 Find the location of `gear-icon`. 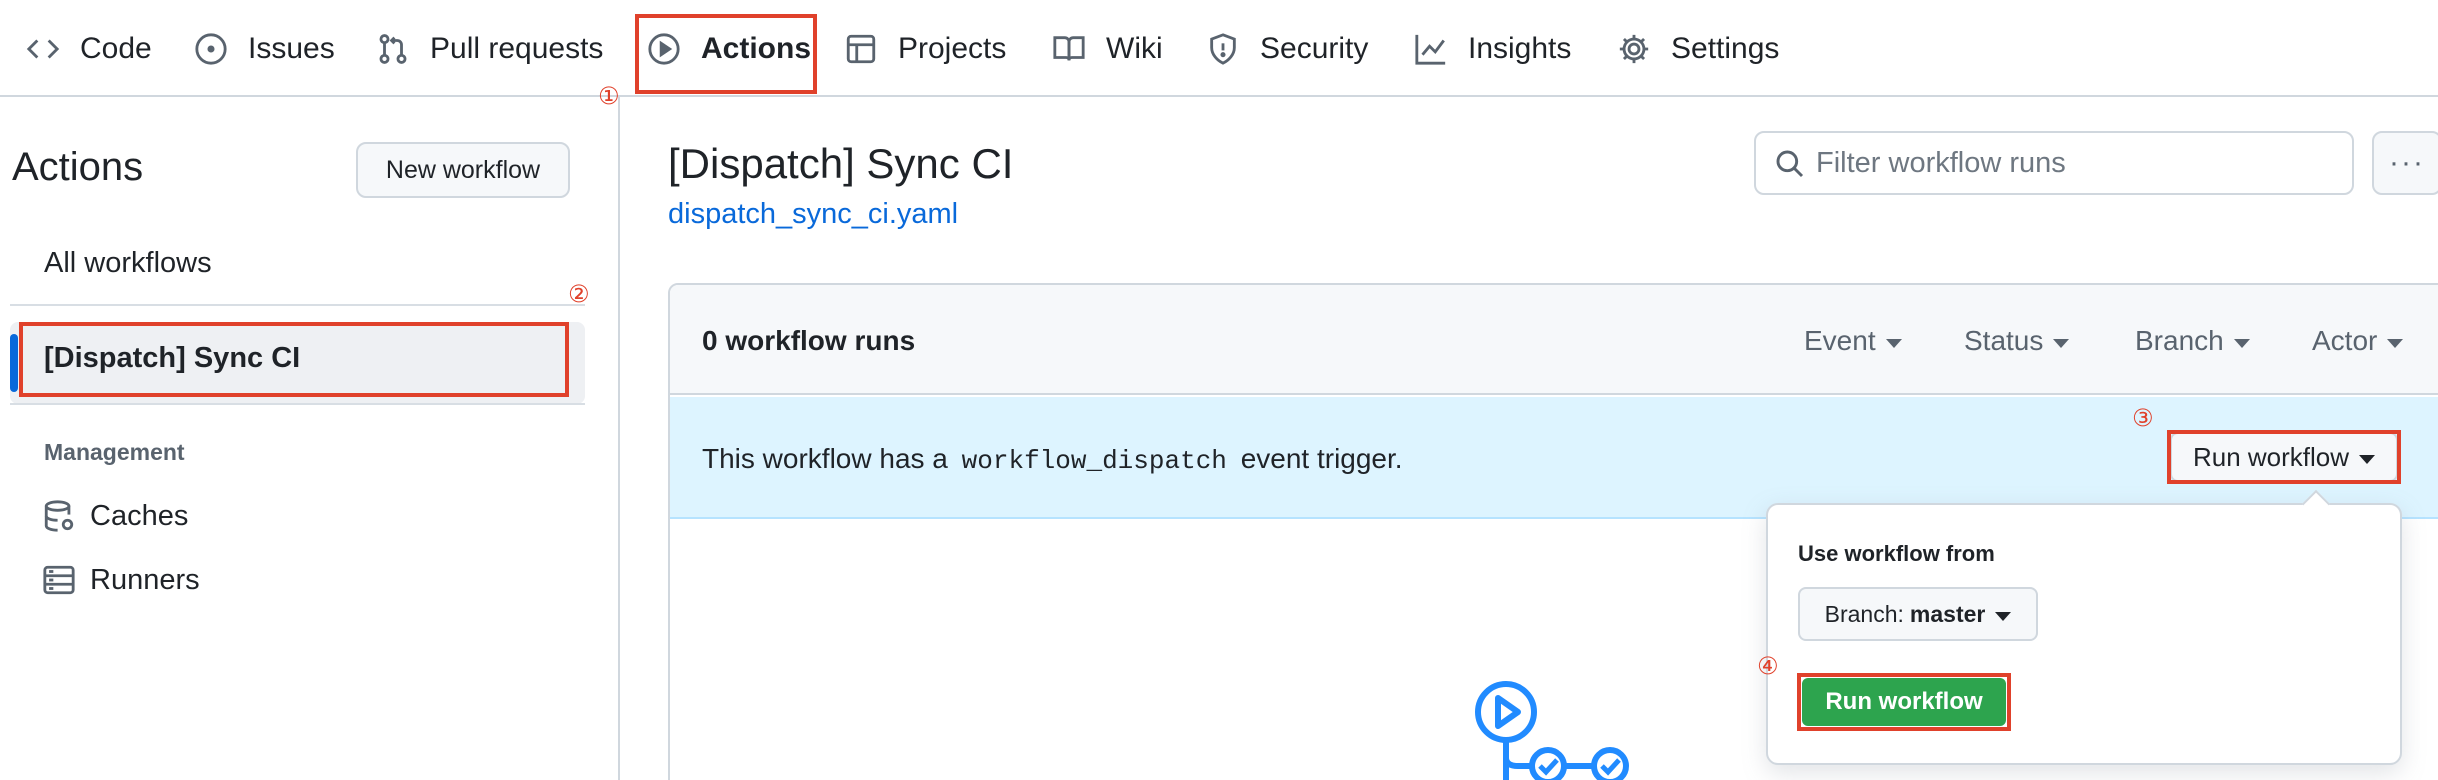

gear-icon is located at coordinates (1634, 49).